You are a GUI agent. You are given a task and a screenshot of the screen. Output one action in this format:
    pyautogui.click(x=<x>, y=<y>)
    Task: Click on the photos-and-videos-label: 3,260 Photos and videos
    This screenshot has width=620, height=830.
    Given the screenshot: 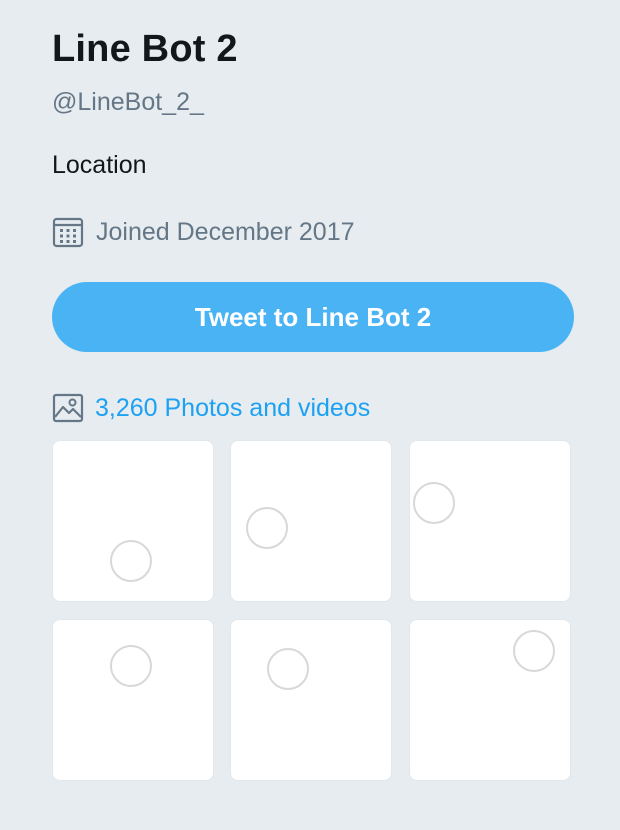 What is the action you would take?
    pyautogui.click(x=232, y=408)
    